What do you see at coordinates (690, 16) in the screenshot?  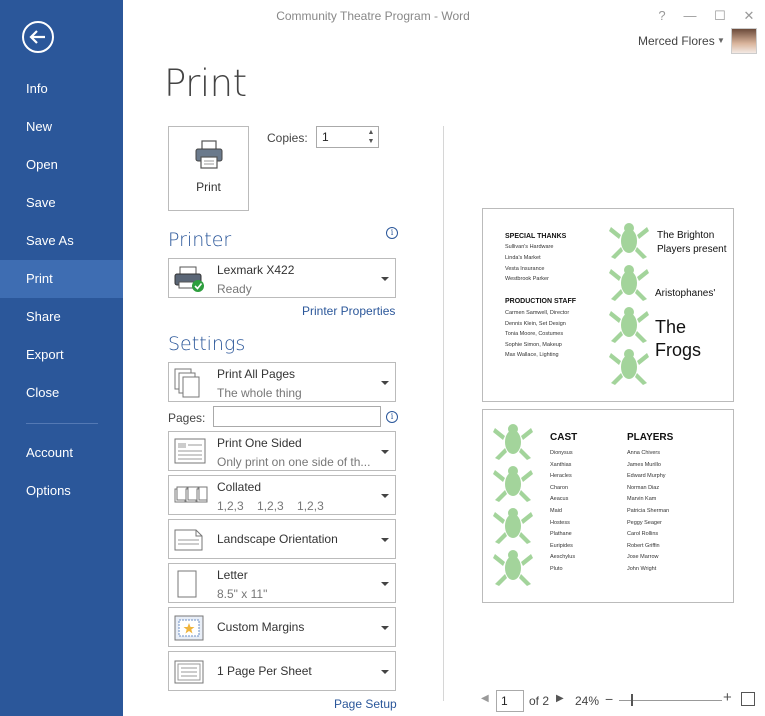 I see `minimize-button: —` at bounding box center [690, 16].